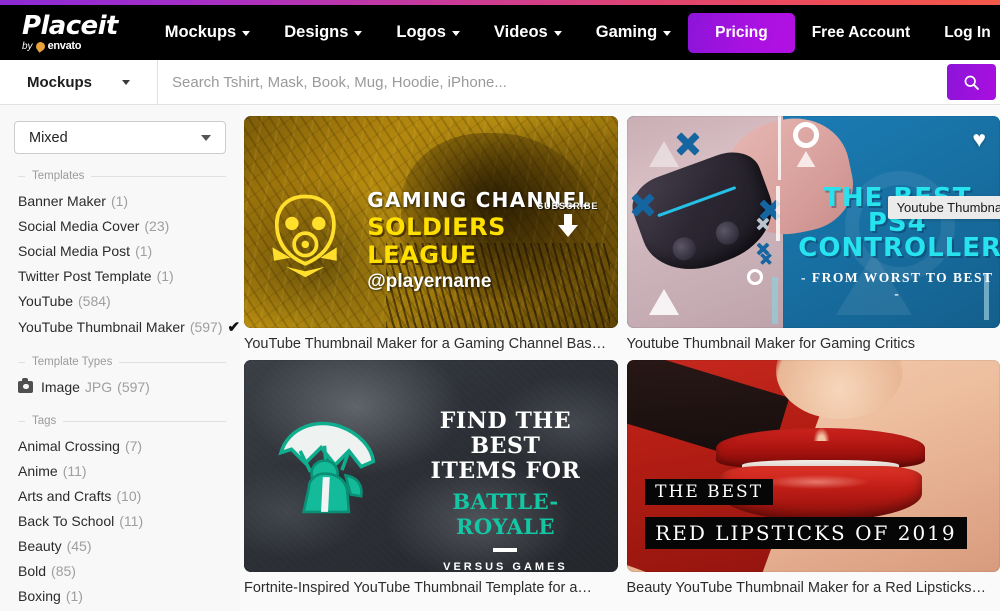 The image size is (1000, 611). I want to click on filter-count: (85), so click(63, 570).